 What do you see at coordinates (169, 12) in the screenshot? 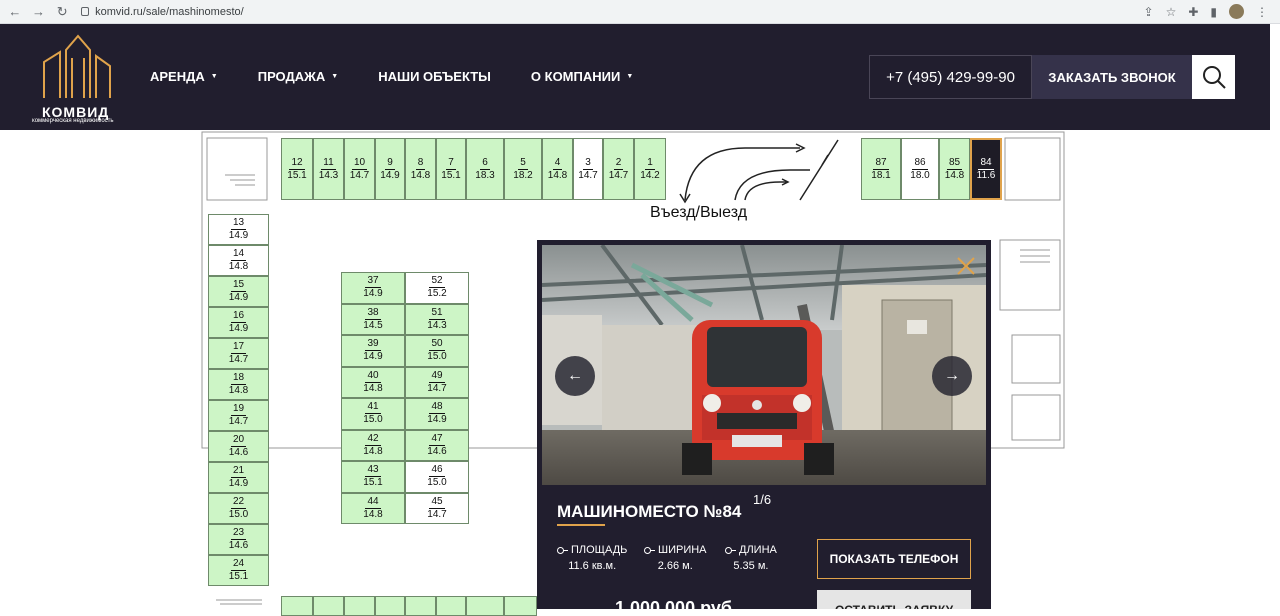
I see `address-text: komvid.ru/sale/mashinomesto/` at bounding box center [169, 12].